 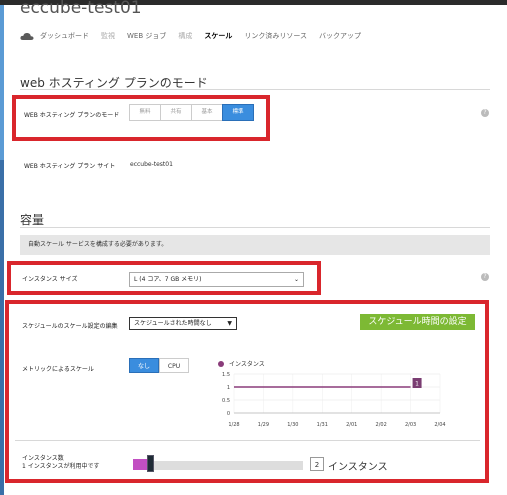 I want to click on schedule-label: スケジュールのスケール設定の編集, so click(x=70, y=326).